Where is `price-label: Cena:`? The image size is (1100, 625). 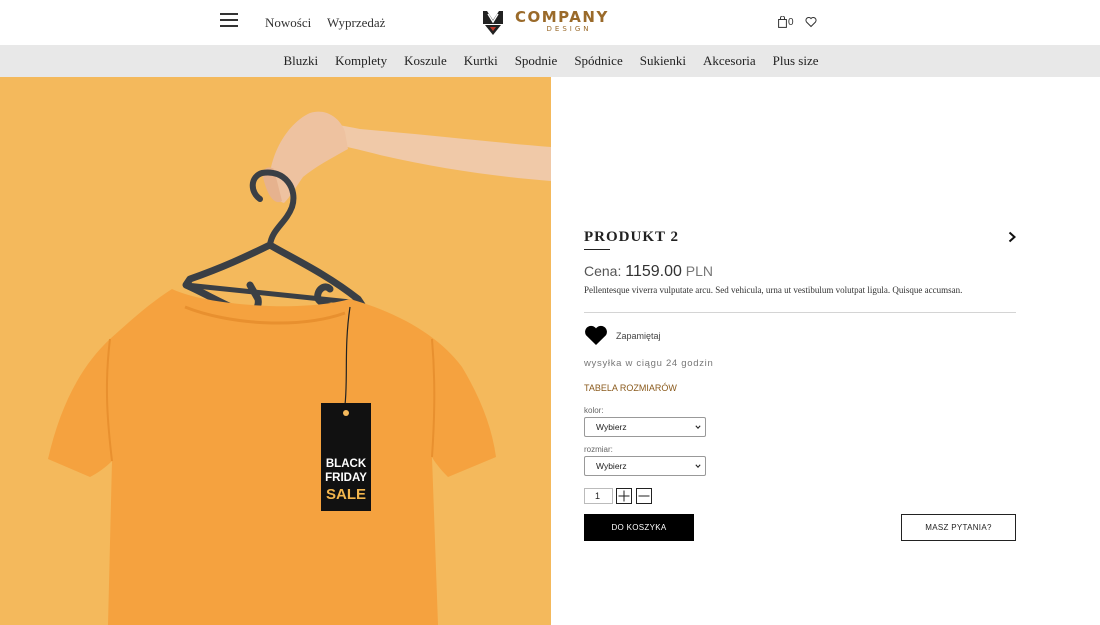
price-label: Cena: is located at coordinates (603, 271).